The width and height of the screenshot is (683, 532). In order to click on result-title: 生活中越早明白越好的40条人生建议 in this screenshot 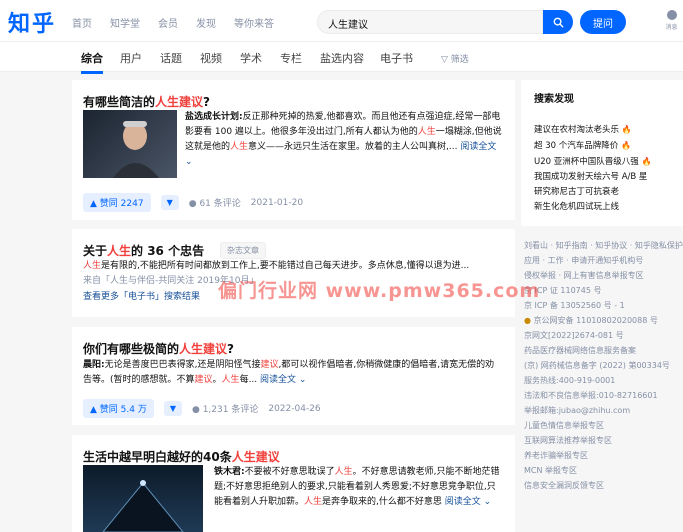, I will do `click(181, 456)`.